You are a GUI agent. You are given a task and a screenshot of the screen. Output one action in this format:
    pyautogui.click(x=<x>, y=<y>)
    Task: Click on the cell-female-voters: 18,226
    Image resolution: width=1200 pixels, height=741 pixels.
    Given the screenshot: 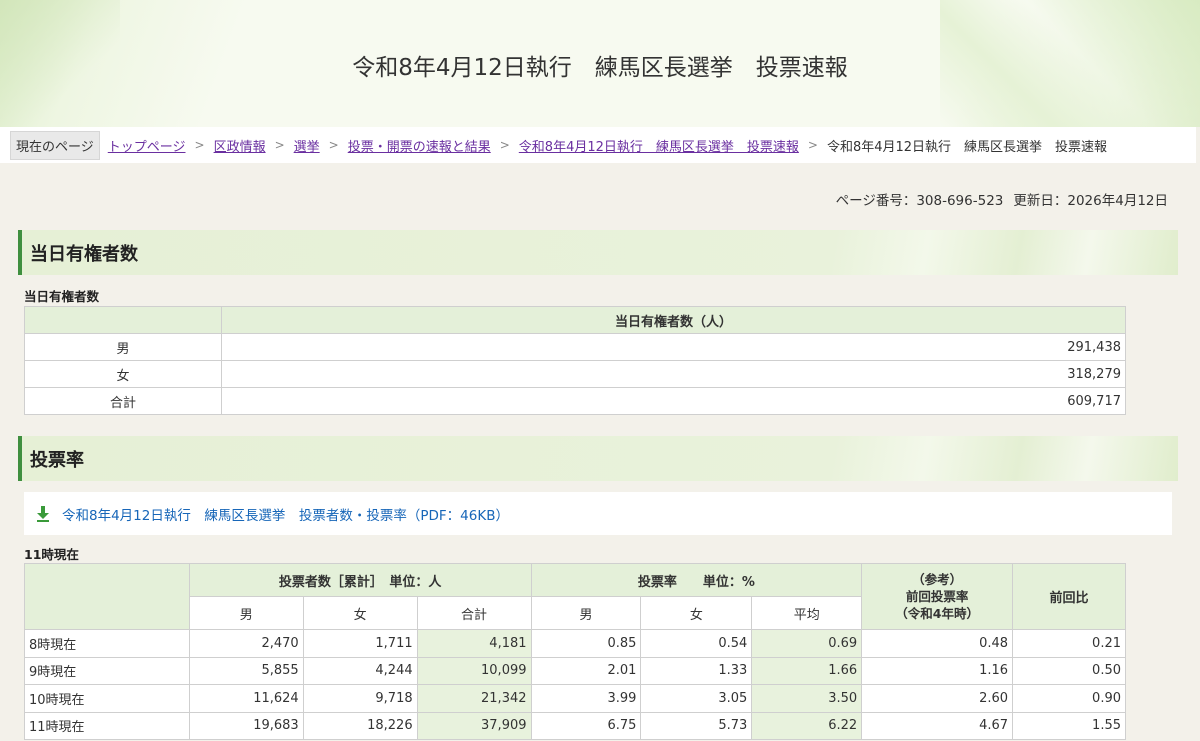 What is the action you would take?
    pyautogui.click(x=360, y=725)
    